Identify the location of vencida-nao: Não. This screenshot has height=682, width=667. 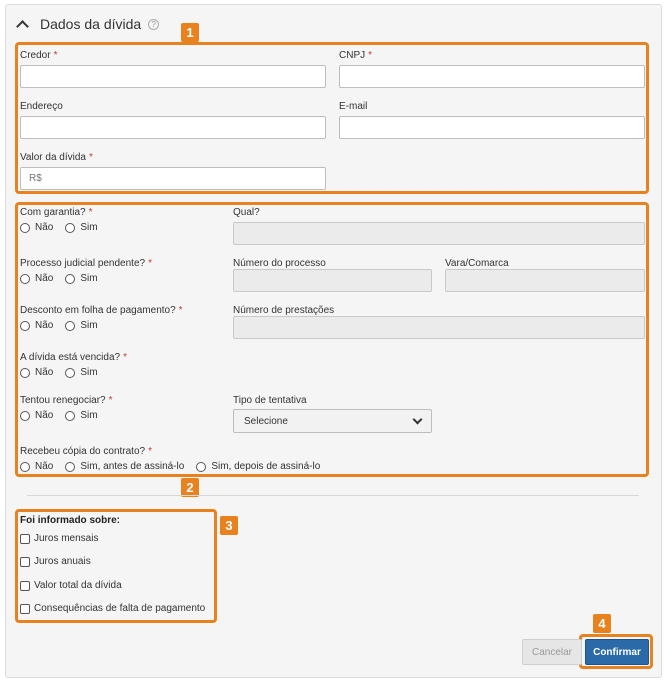
(36, 372).